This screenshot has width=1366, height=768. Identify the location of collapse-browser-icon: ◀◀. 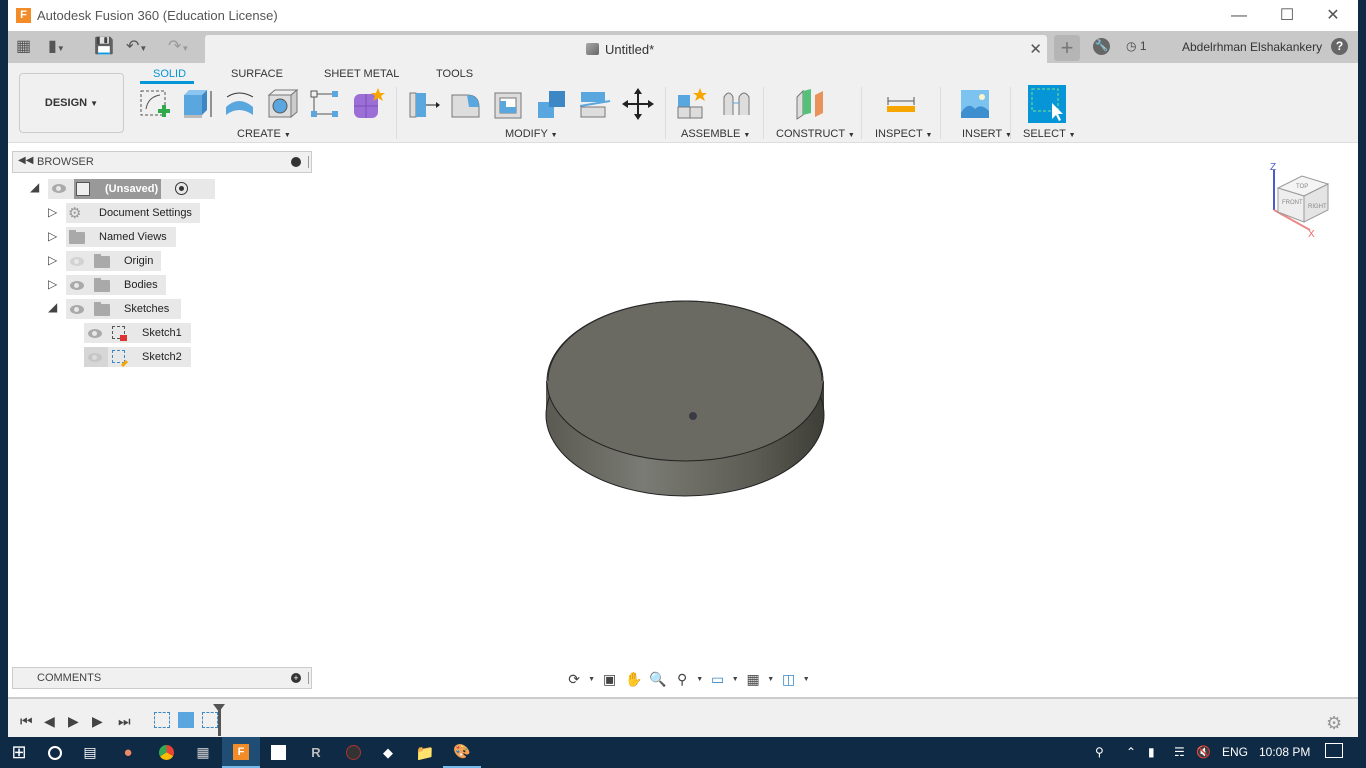
(25, 160).